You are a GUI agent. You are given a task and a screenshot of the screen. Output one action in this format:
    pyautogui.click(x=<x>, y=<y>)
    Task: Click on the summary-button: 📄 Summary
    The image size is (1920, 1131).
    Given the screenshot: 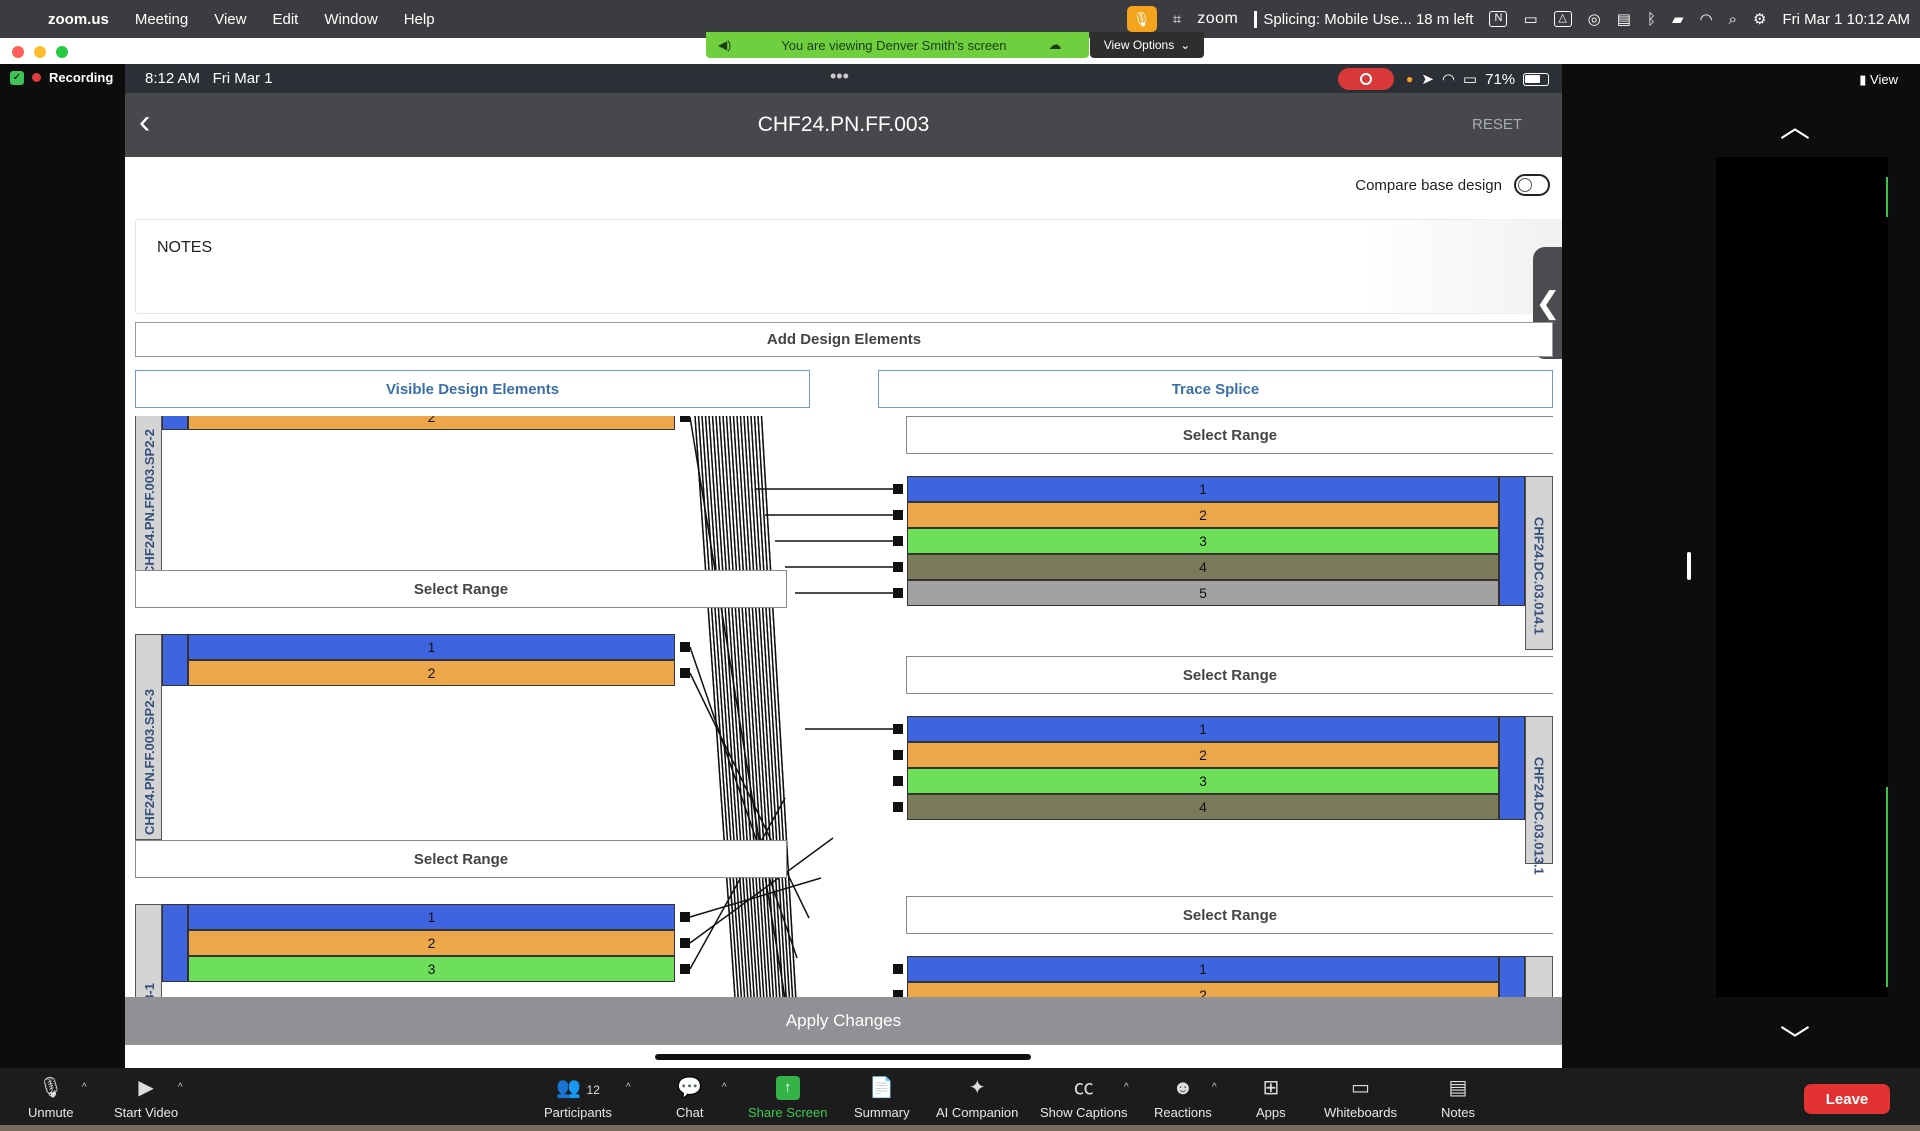 What is the action you would take?
    pyautogui.click(x=882, y=1098)
    